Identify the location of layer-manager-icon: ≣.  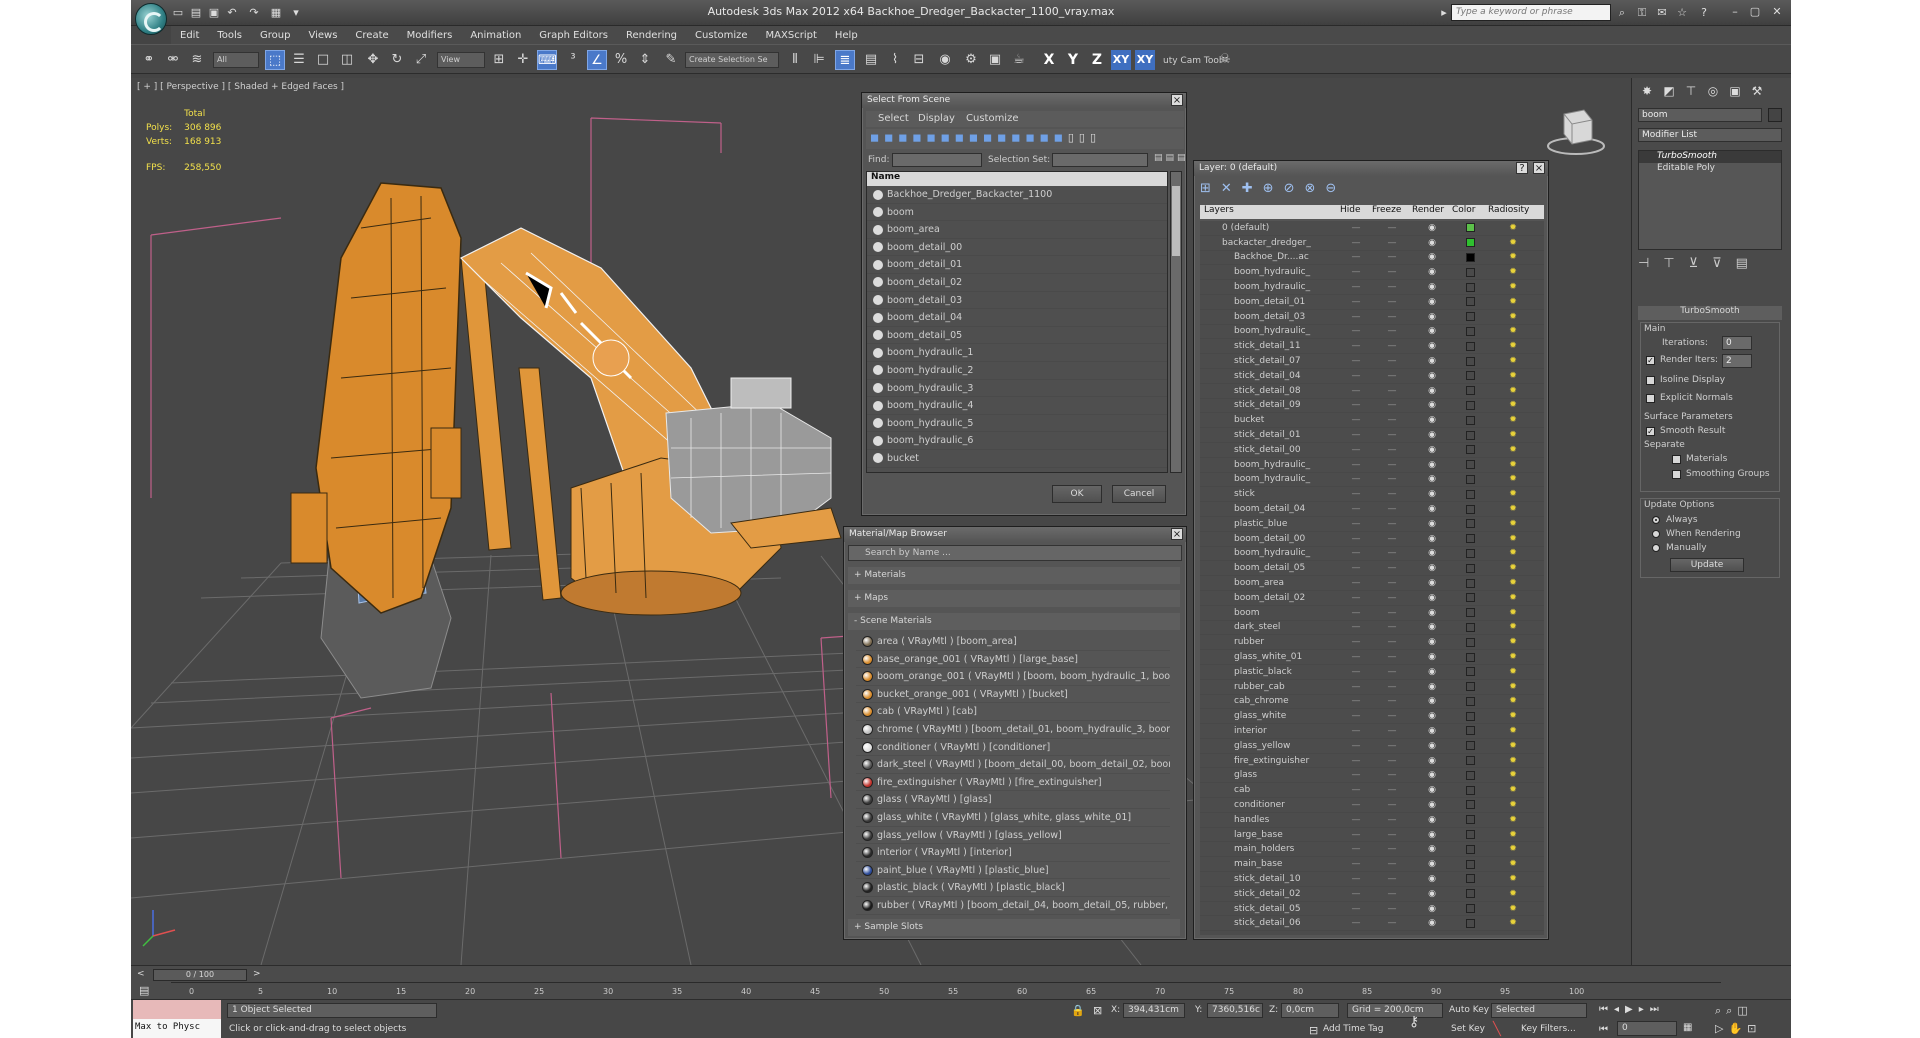
(845, 60).